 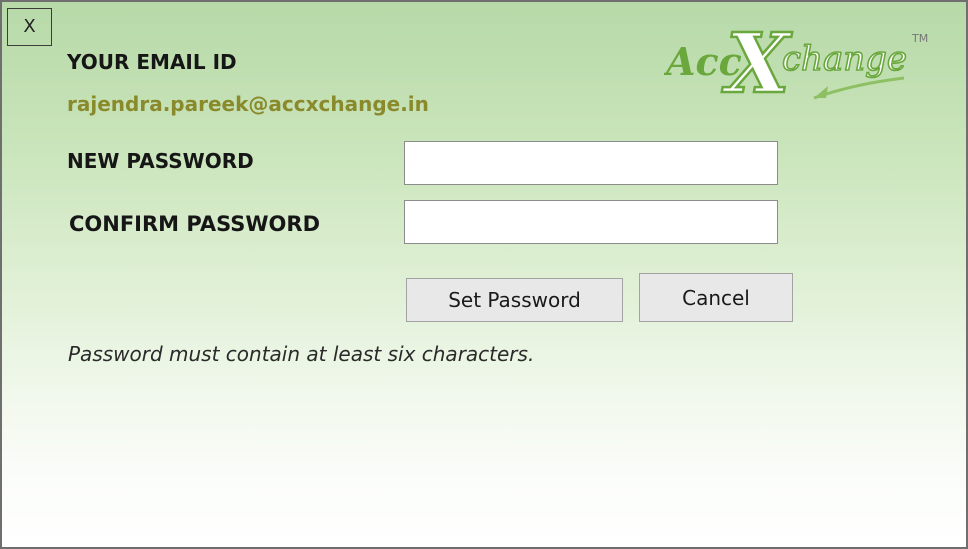 What do you see at coordinates (248, 104) in the screenshot?
I see `email-id-value: rajendra.pareek@accxchange.in` at bounding box center [248, 104].